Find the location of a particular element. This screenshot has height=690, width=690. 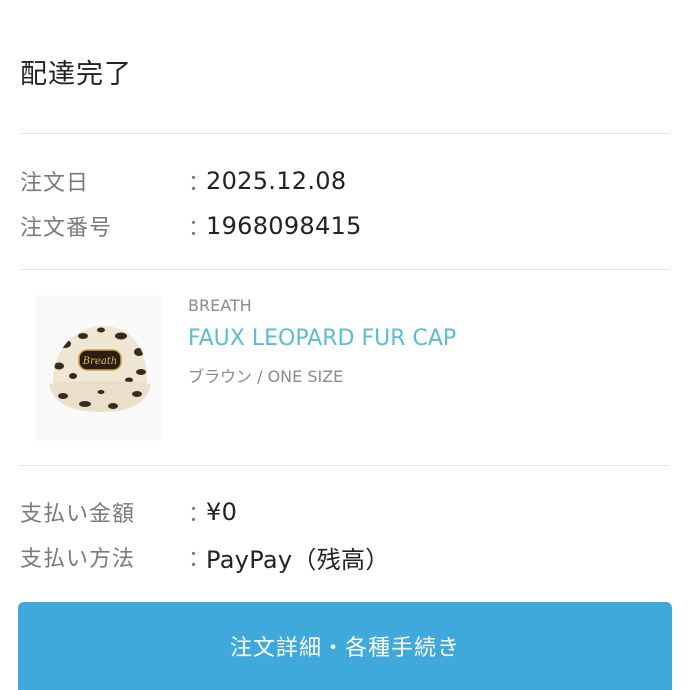

order-number-row: 注文番号 ： 1968098415 is located at coordinates (340, 226).